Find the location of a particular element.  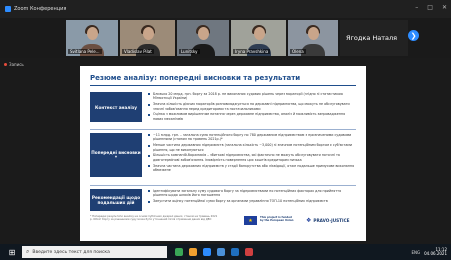

search-placeholder: Введите здесь текст для поиска is located at coordinates (71, 252).